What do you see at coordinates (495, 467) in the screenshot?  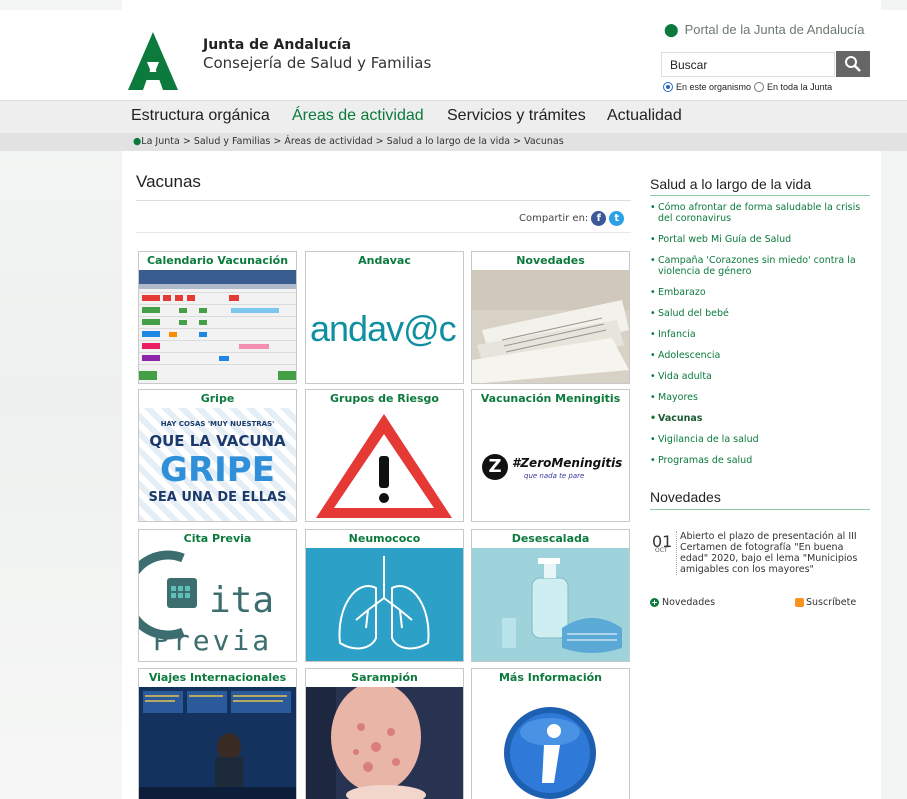 I see `zero-meningitis-logo: Z` at bounding box center [495, 467].